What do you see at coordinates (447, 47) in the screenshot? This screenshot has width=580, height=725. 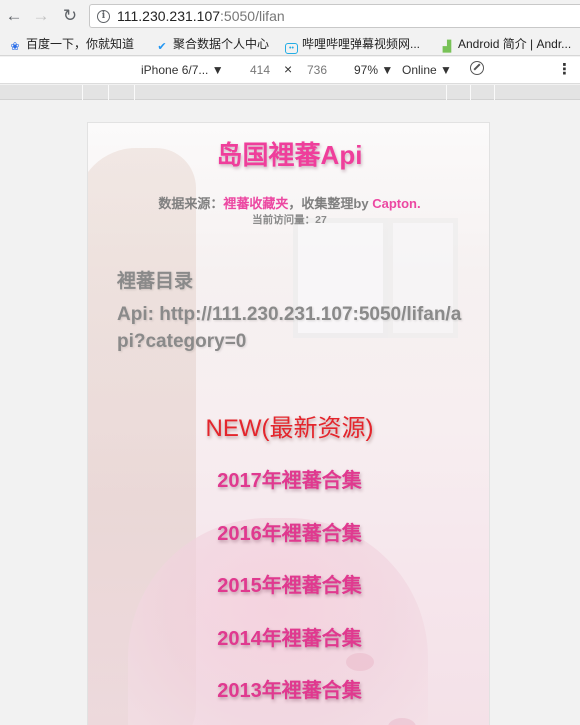 I see `android-icon: ▟` at bounding box center [447, 47].